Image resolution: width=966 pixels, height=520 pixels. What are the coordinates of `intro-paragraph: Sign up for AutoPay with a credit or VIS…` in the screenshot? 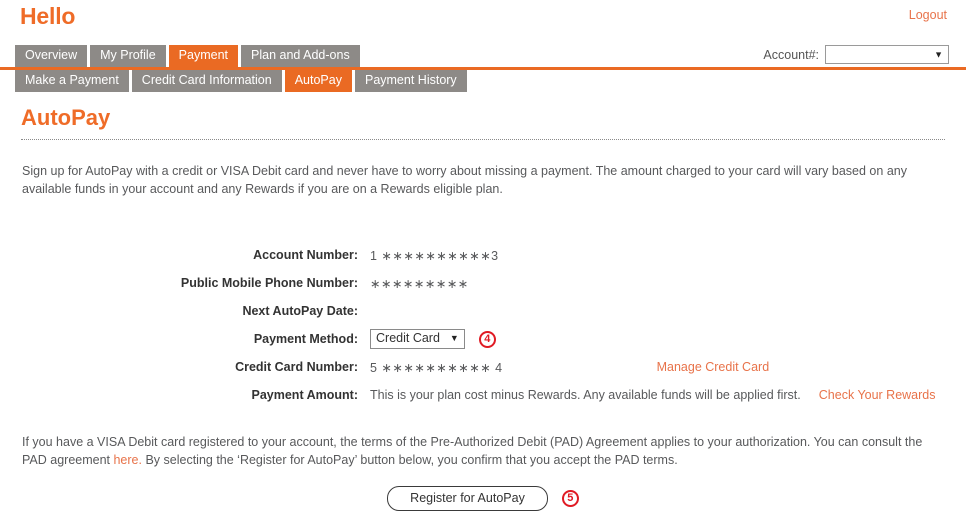 It's located at (464, 180).